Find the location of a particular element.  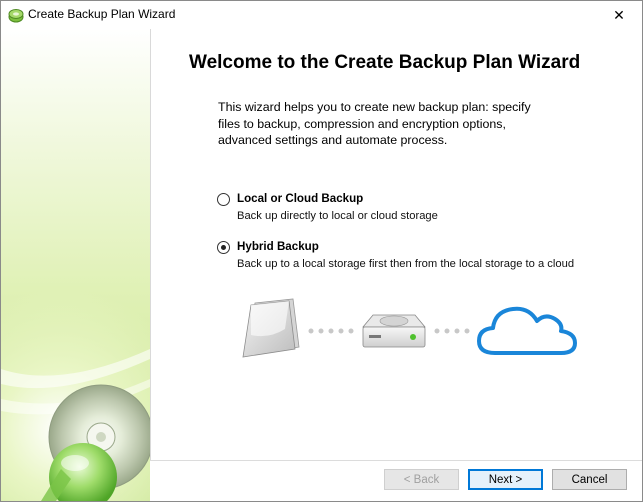

hard-drive-icon is located at coordinates (394, 331).